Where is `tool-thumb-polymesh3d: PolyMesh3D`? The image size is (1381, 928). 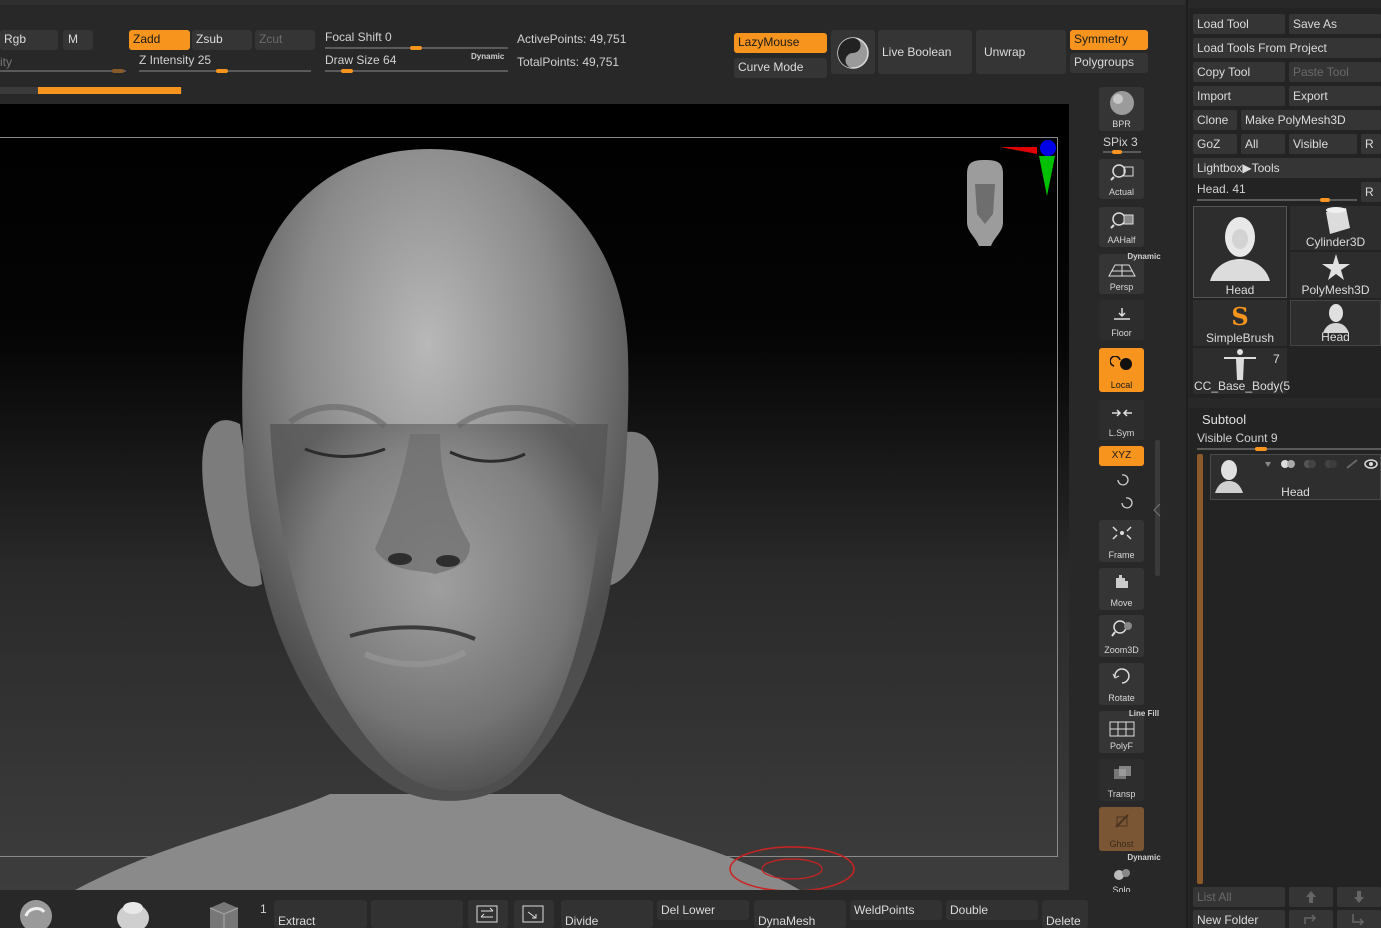 tool-thumb-polymesh3d: PolyMesh3D is located at coordinates (1335, 275).